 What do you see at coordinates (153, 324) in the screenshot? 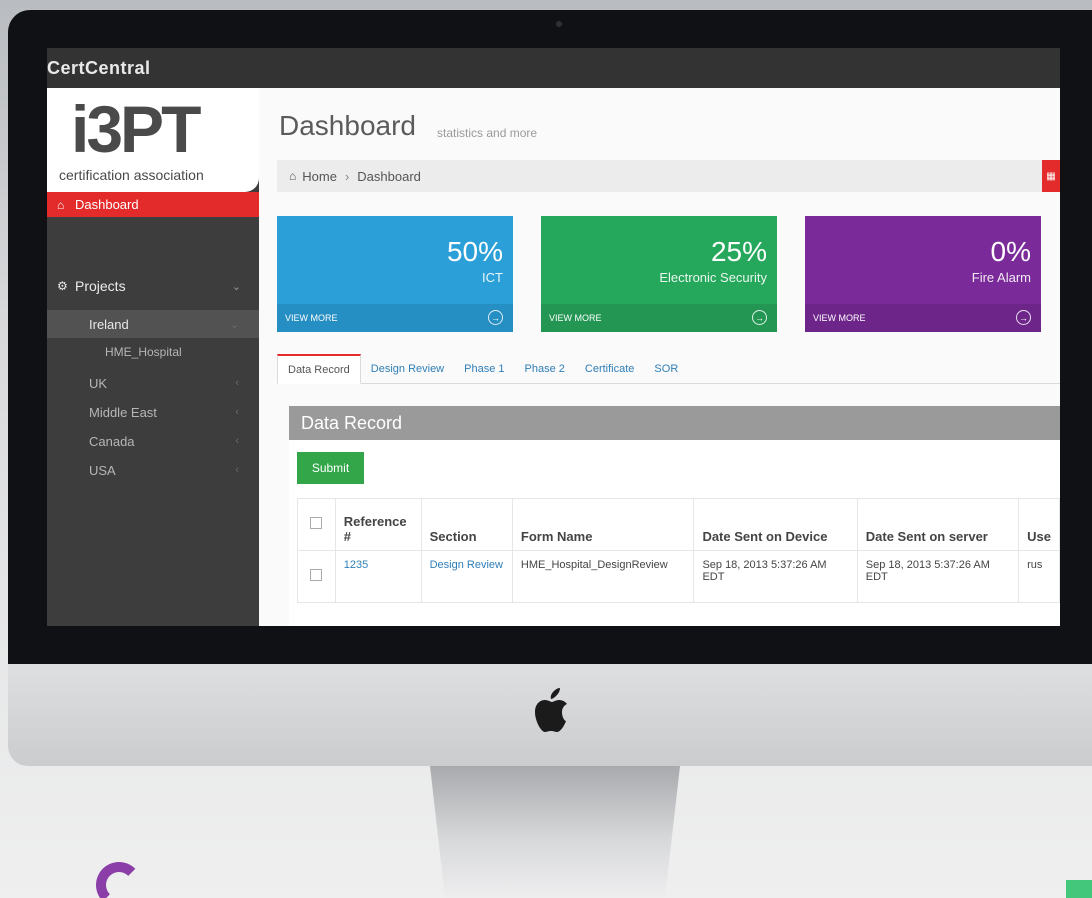
I see `sidebar-item-ireland: Ireland ⌄` at bounding box center [153, 324].